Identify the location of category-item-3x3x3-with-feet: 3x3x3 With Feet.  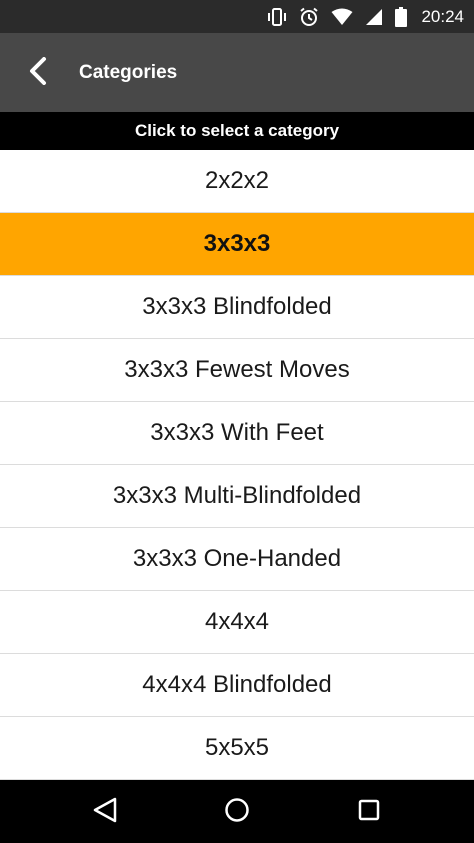
(237, 433).